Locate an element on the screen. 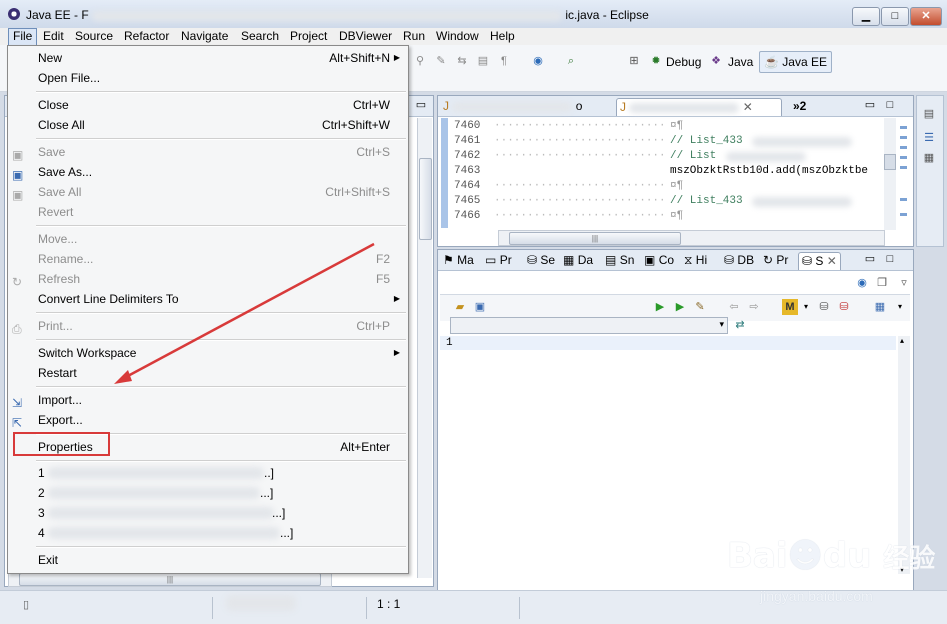 Image resolution: width=947 pixels, height=624 pixels. annotation-arrow is located at coordinates (244, 313).